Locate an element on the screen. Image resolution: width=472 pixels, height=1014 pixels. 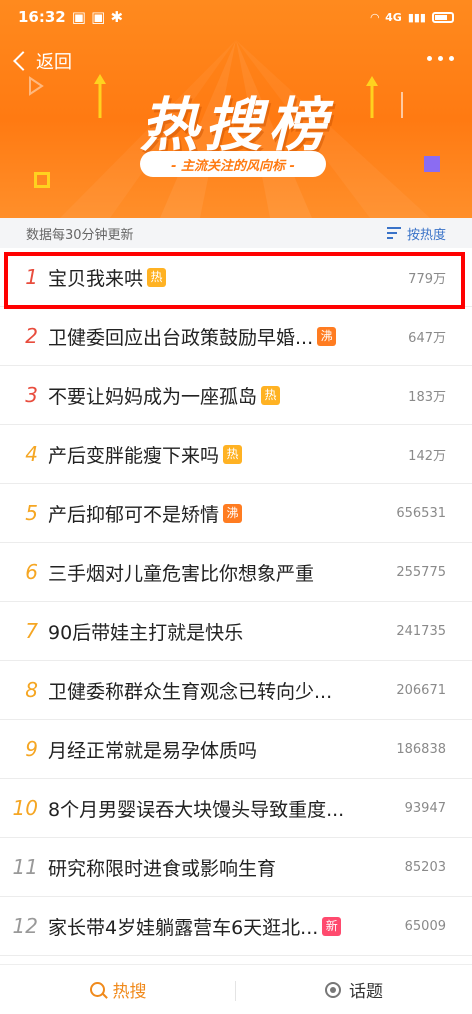
rank-number: 3 is located at coordinates (31, 395).